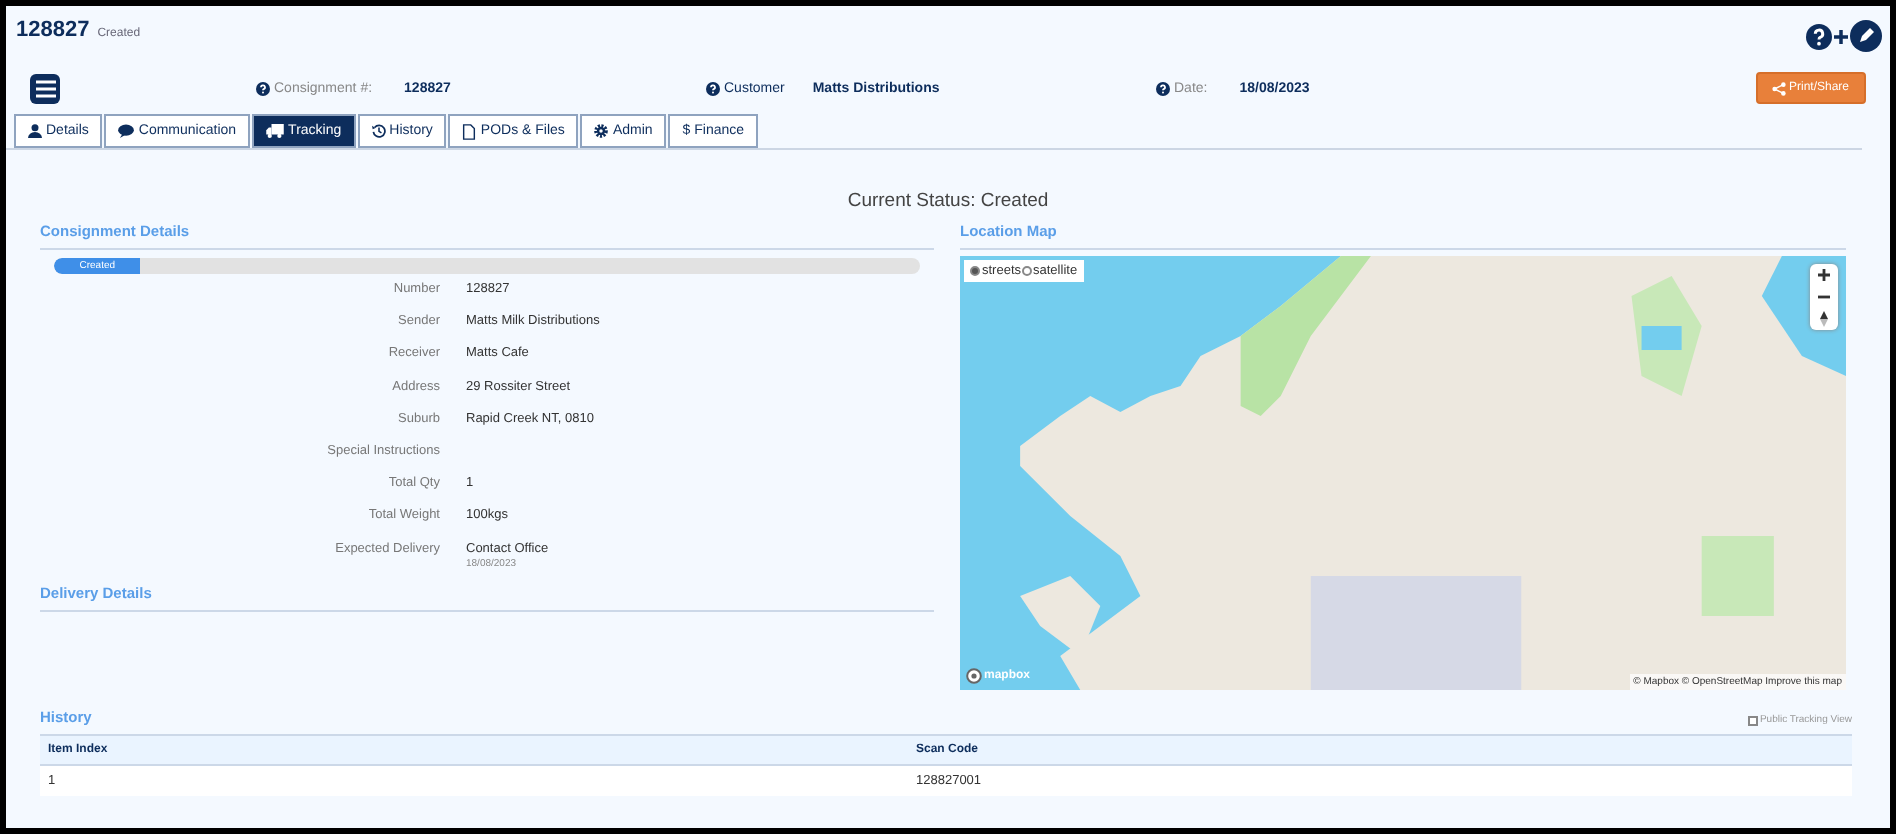  Describe the element at coordinates (378, 131) in the screenshot. I see `history-icon` at that location.